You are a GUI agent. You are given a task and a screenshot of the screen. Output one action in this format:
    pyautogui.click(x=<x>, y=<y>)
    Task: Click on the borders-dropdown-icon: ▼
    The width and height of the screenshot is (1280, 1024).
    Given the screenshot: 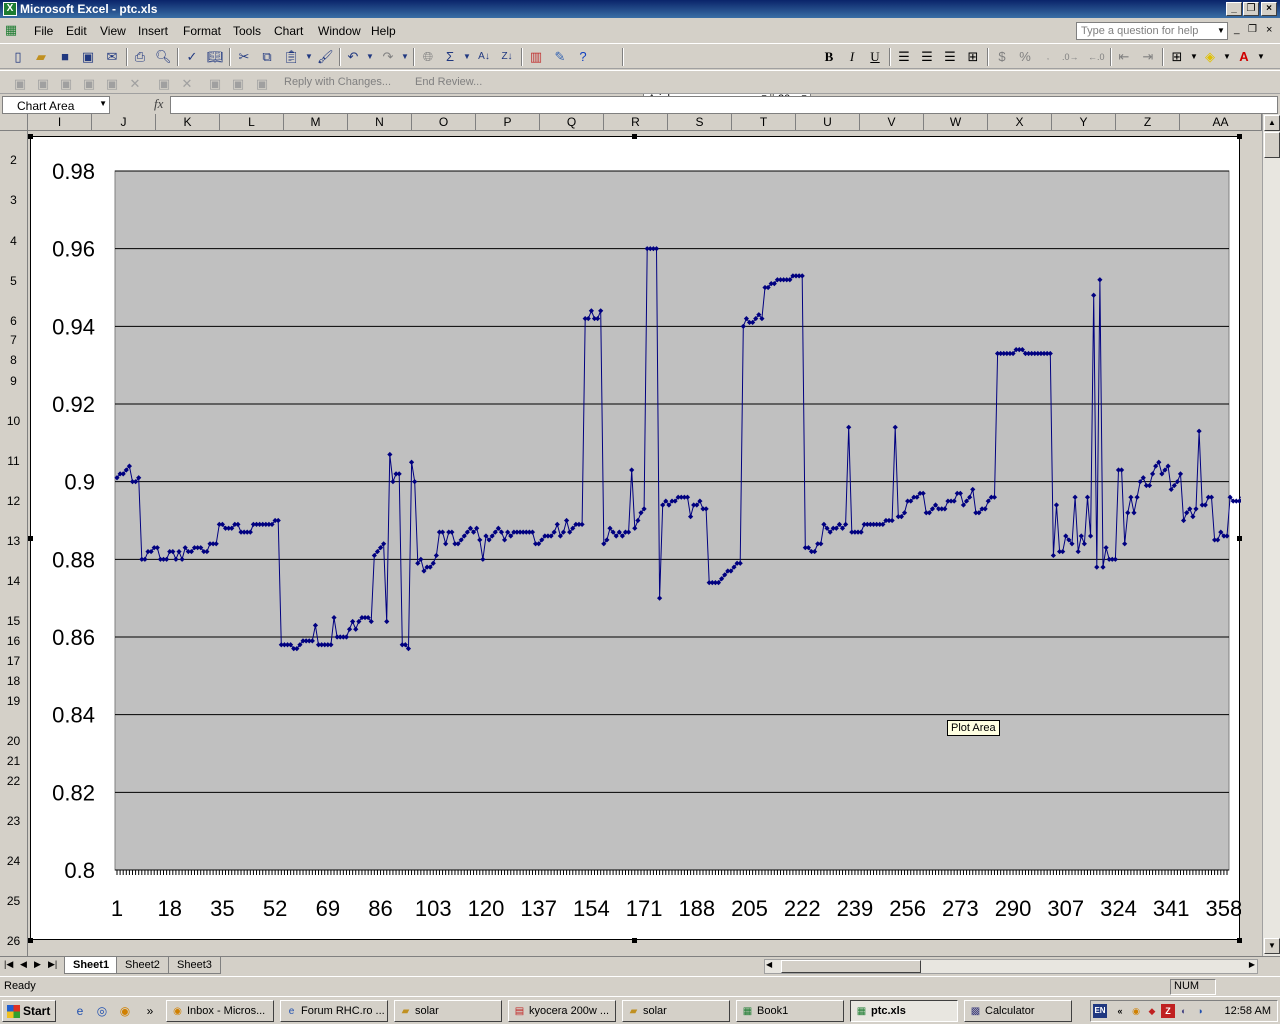 What is the action you would take?
    pyautogui.click(x=1194, y=57)
    